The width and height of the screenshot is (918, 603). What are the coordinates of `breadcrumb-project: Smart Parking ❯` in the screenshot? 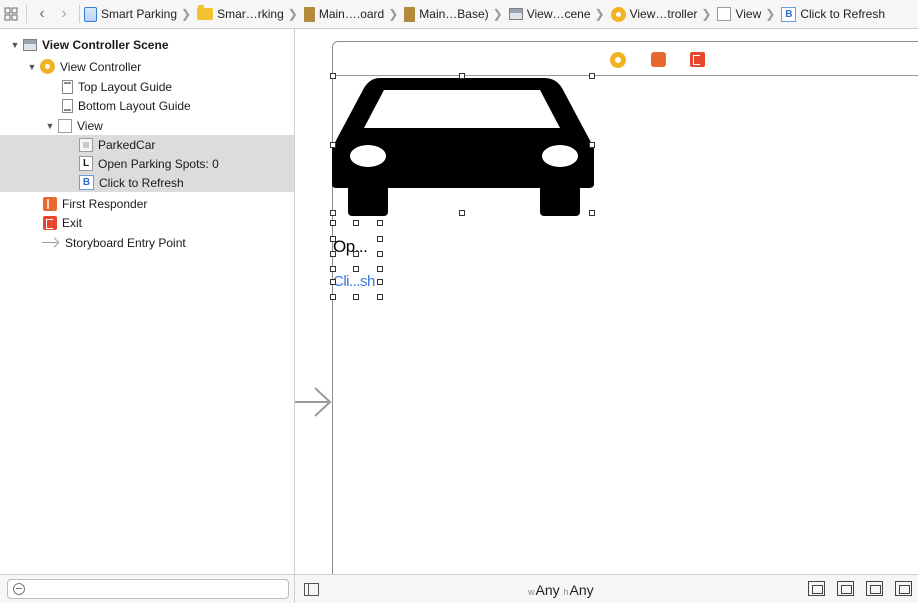 It's located at (139, 14).